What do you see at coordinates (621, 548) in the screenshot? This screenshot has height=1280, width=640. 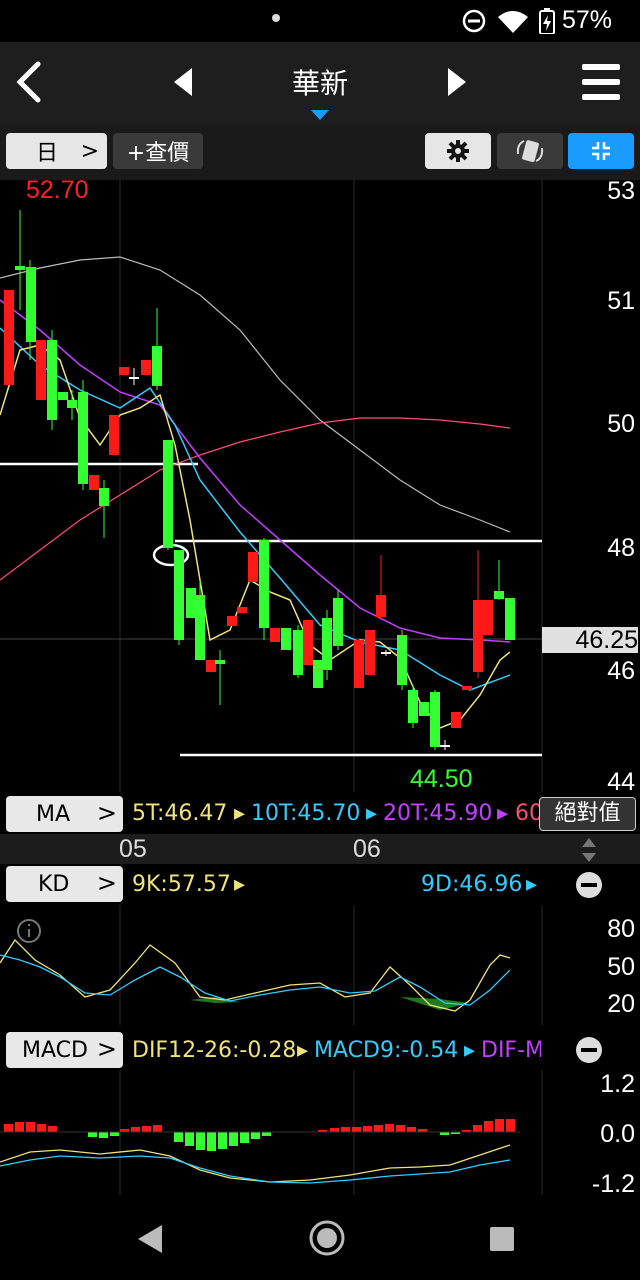 I see `y-axis-tick: 48` at bounding box center [621, 548].